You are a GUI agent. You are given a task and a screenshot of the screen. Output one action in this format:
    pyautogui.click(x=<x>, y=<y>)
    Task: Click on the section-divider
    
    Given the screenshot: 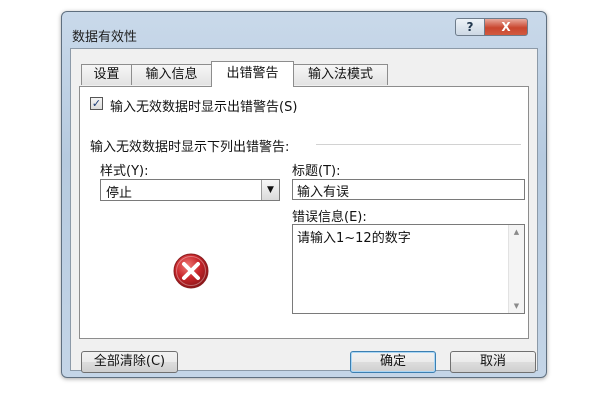 What is the action you would take?
    pyautogui.click(x=418, y=145)
    